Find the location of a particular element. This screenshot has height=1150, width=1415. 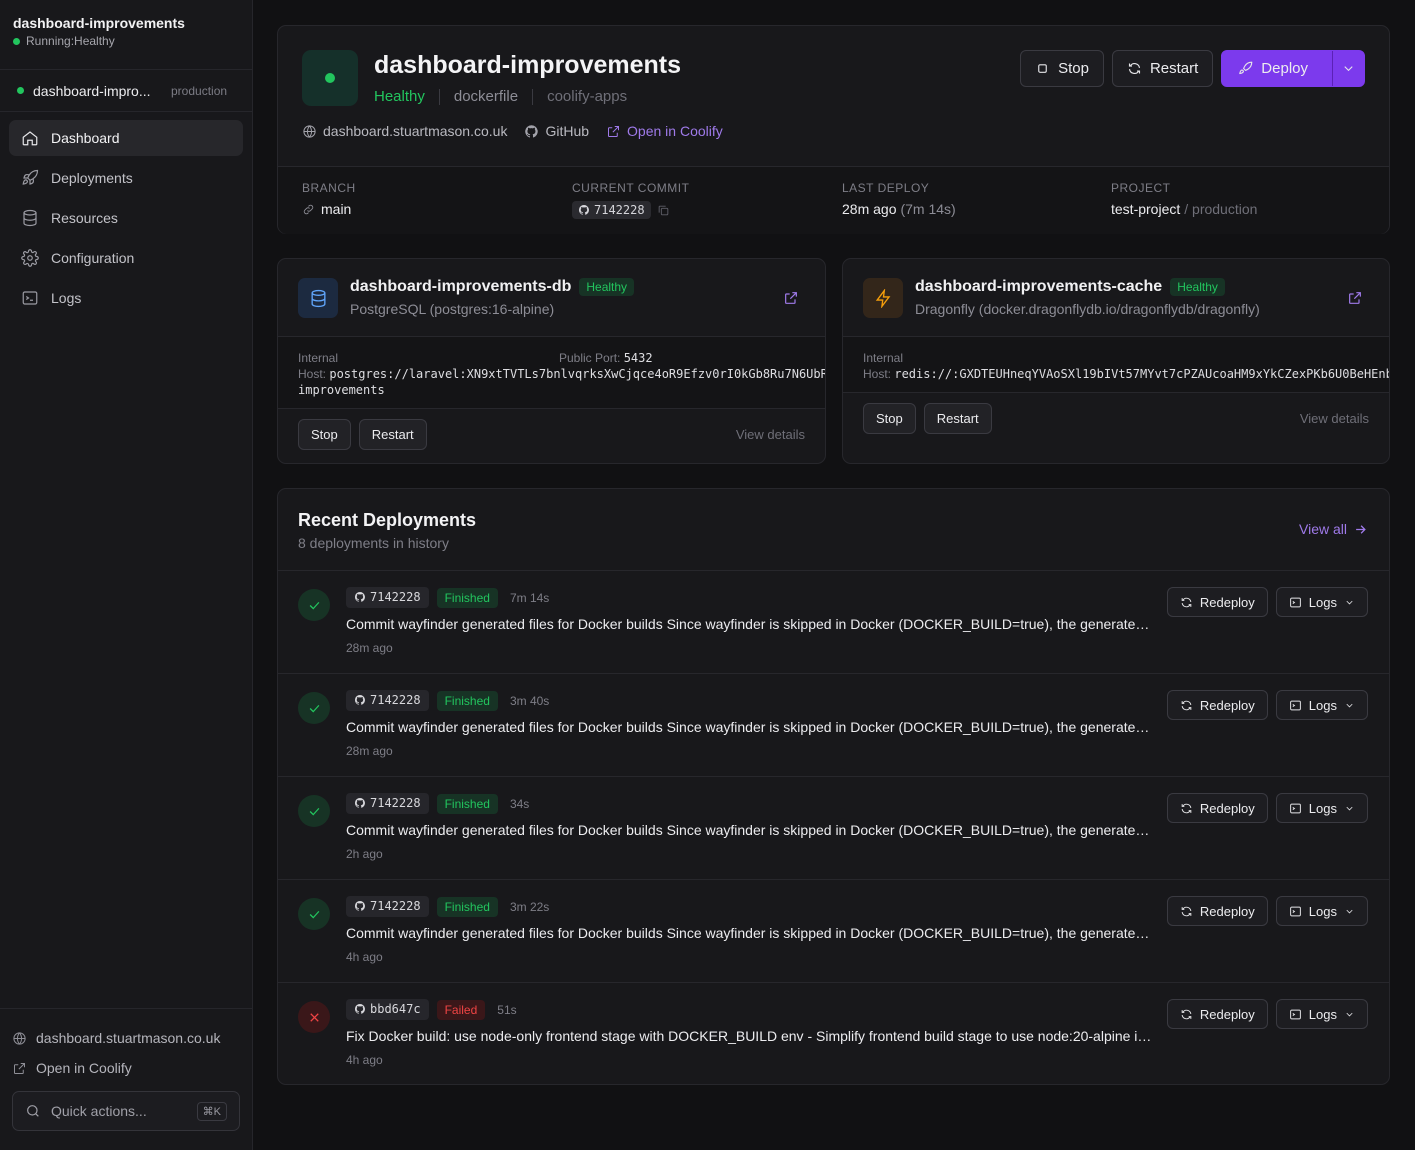

stat-branch: BRANCH main is located at coordinates (329, 199).